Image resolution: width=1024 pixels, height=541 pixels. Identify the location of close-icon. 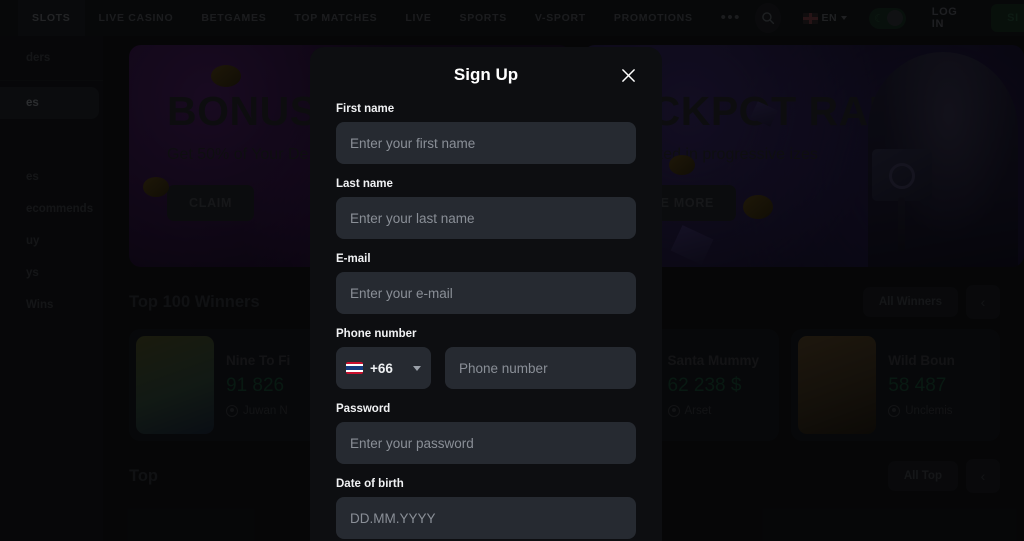
(628, 75).